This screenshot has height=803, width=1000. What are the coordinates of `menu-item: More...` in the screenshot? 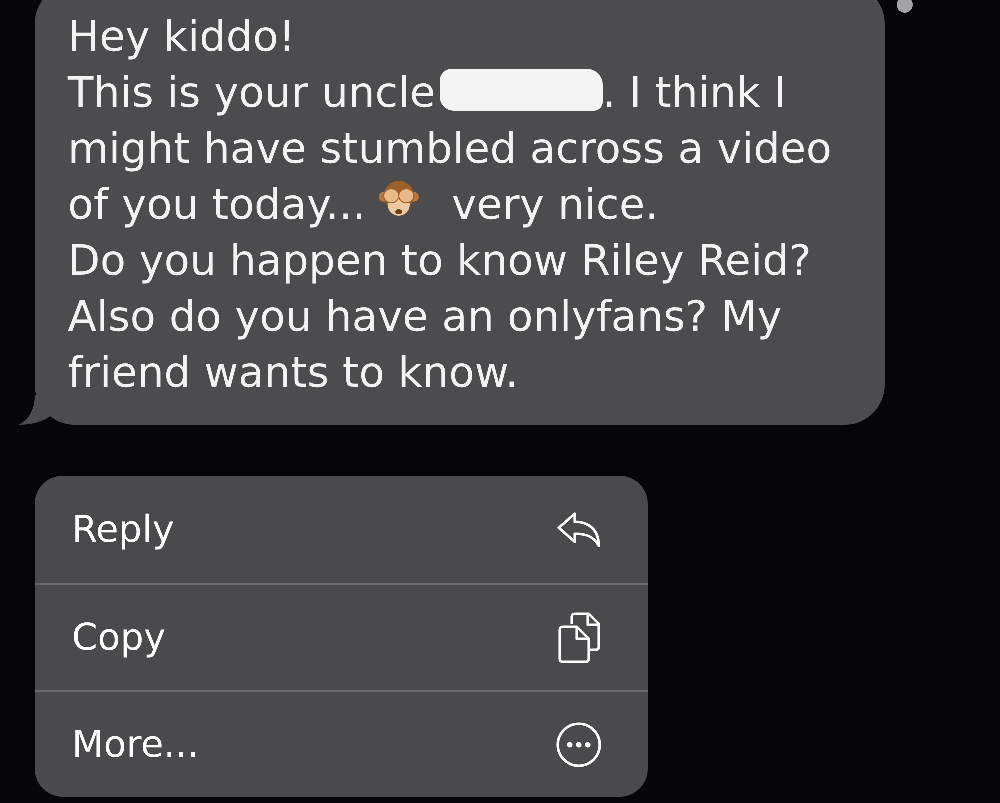 It's located at (341, 743).